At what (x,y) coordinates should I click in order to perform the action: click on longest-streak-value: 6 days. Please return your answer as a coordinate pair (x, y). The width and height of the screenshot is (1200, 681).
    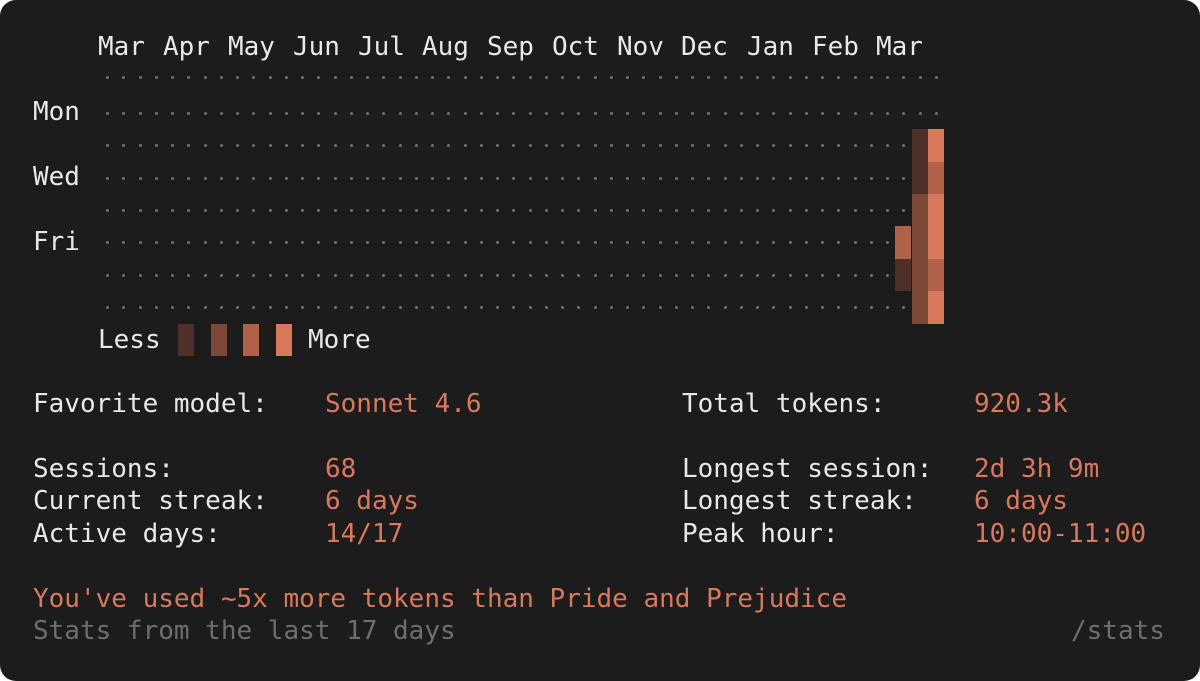
    Looking at the image, I should click on (1021, 501).